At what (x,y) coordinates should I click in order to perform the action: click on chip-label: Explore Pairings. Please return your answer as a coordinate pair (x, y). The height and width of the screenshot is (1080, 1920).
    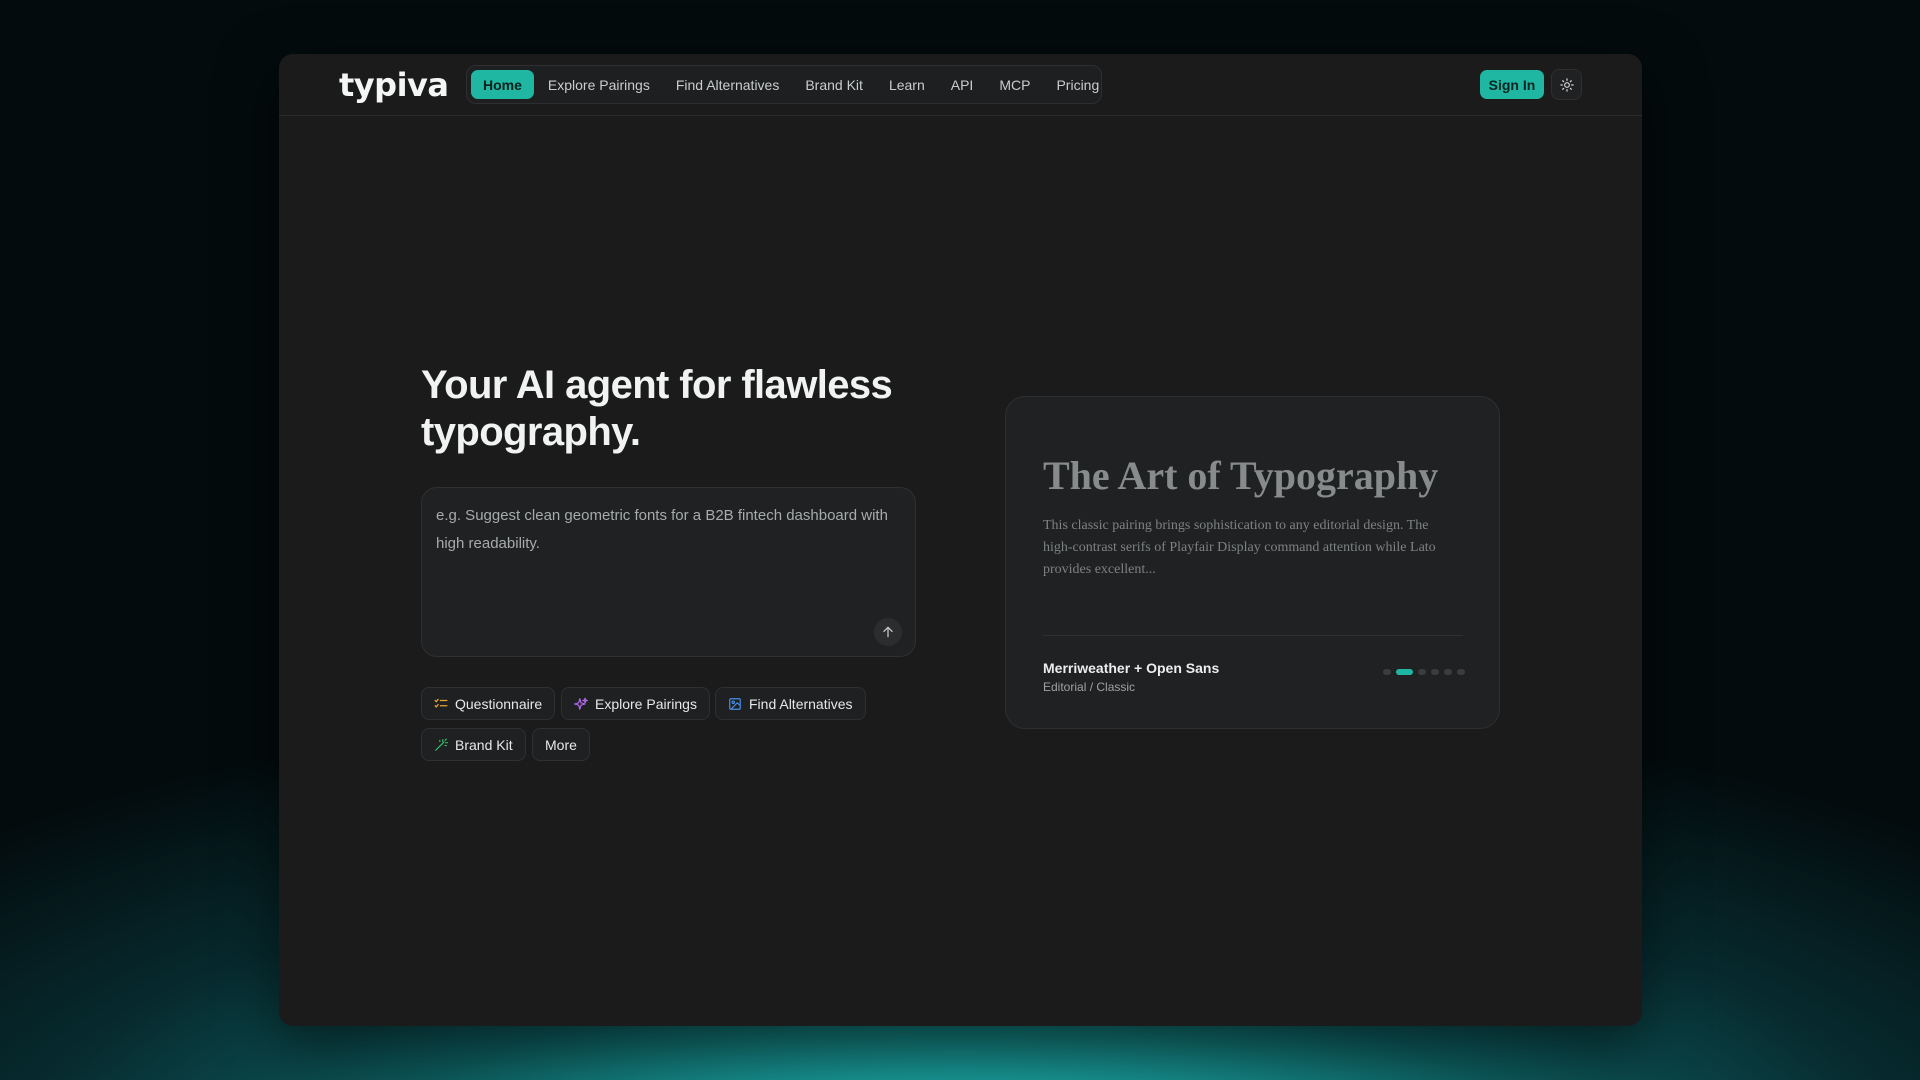
    Looking at the image, I should click on (646, 703).